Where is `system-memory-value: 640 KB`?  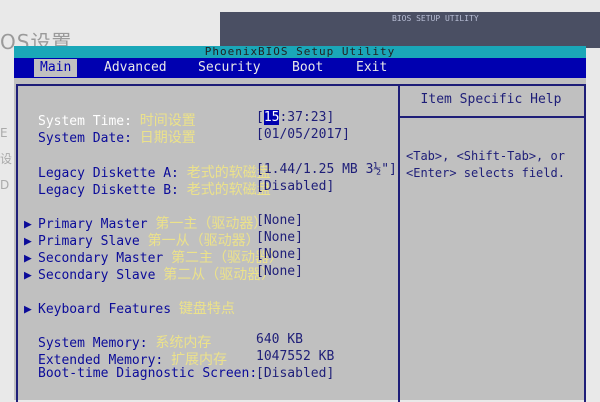 system-memory-value: 640 KB is located at coordinates (279, 339).